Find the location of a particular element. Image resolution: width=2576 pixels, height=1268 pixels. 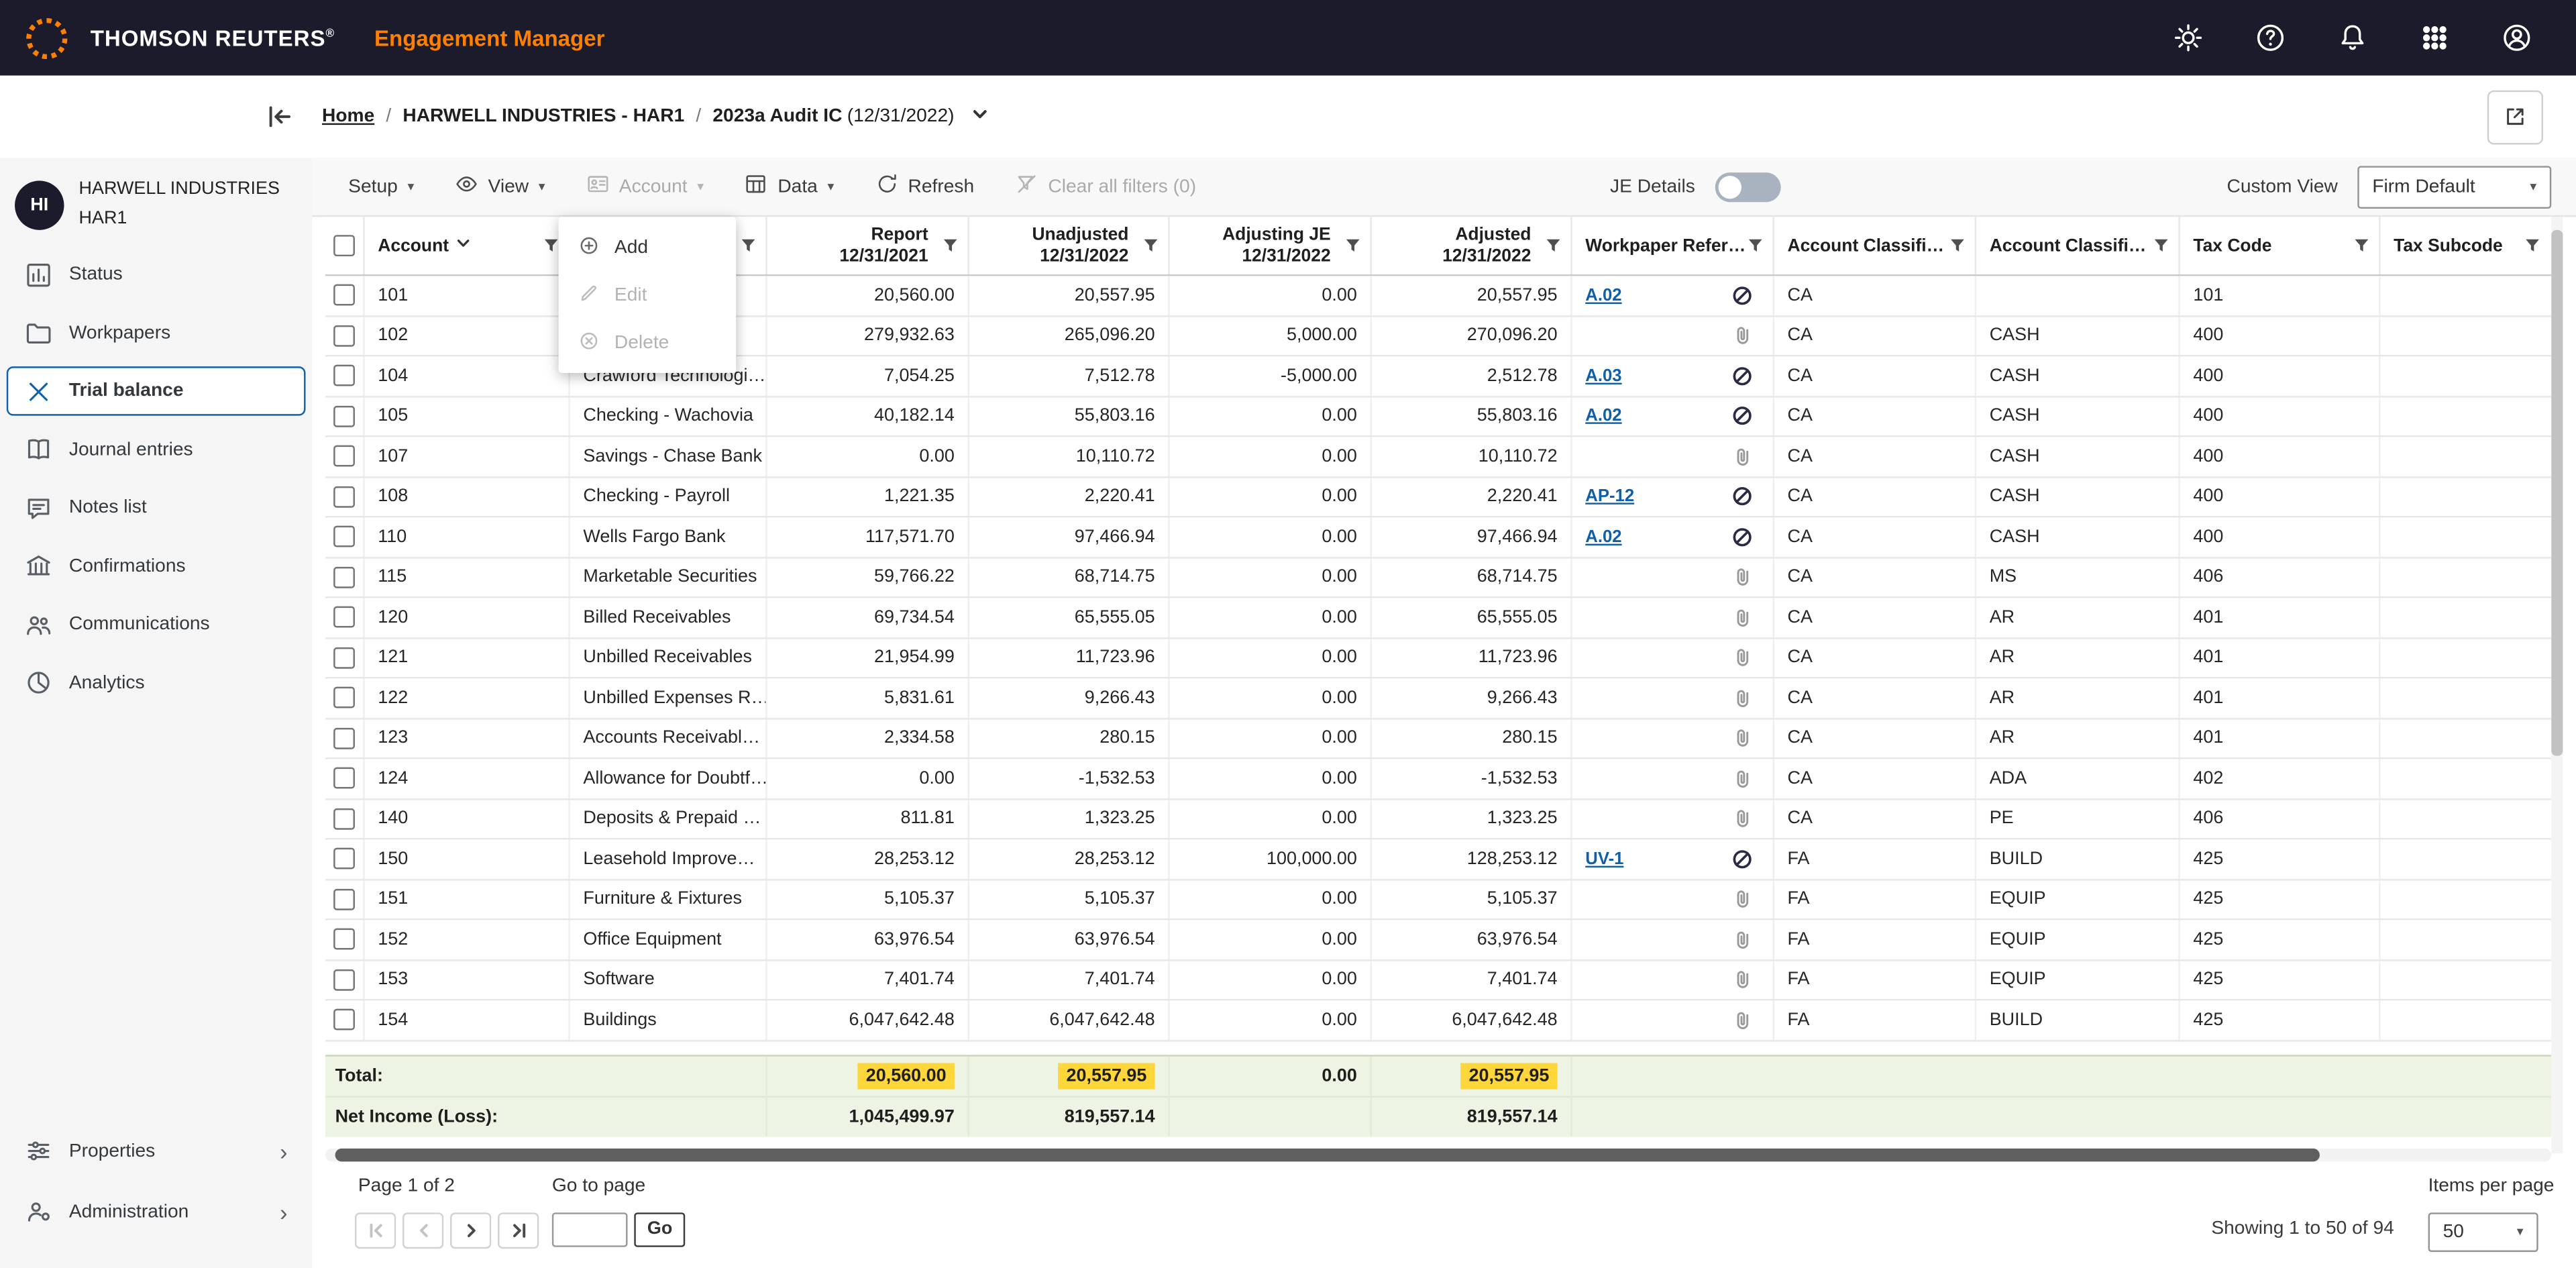

classification-2-cell: CASH is located at coordinates (2078, 335).